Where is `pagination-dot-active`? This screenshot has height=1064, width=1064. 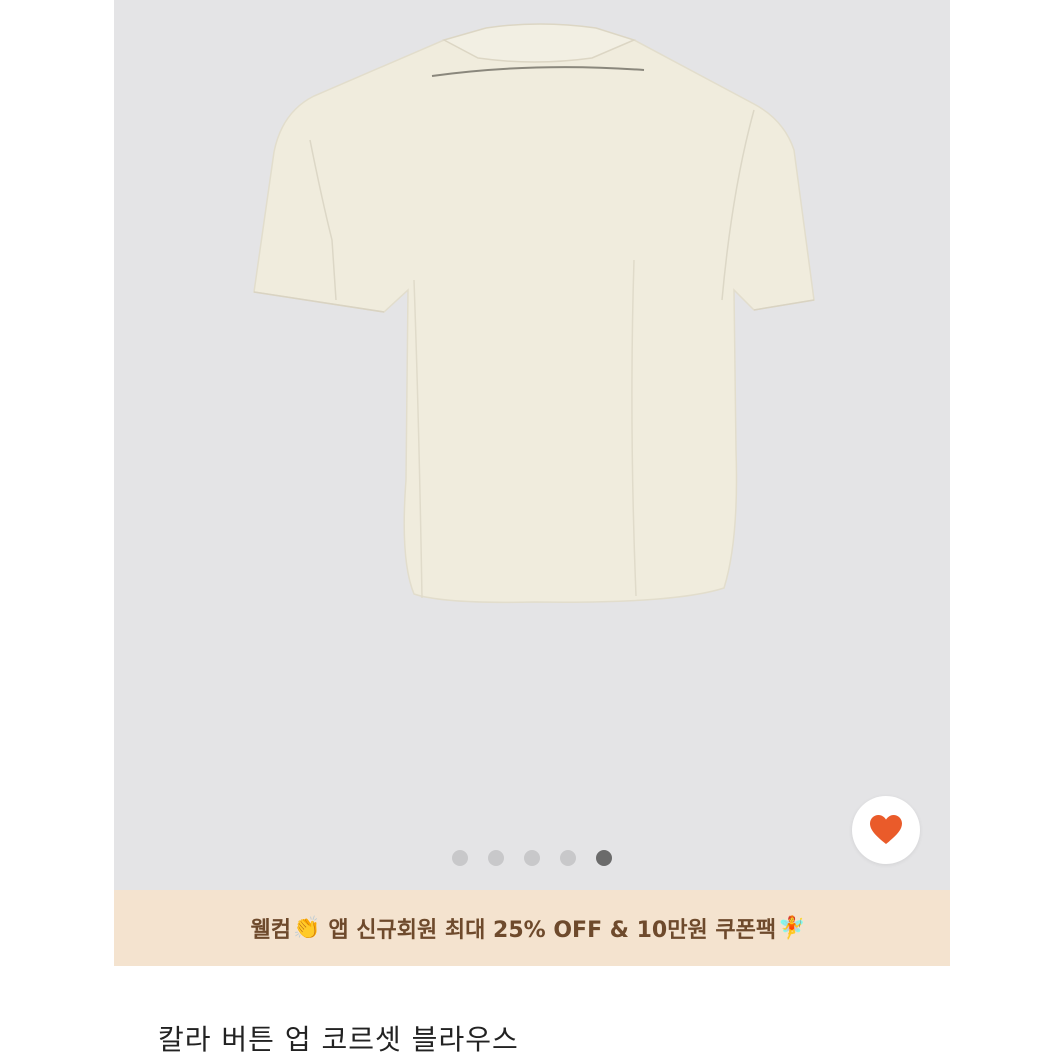 pagination-dot-active is located at coordinates (604, 858).